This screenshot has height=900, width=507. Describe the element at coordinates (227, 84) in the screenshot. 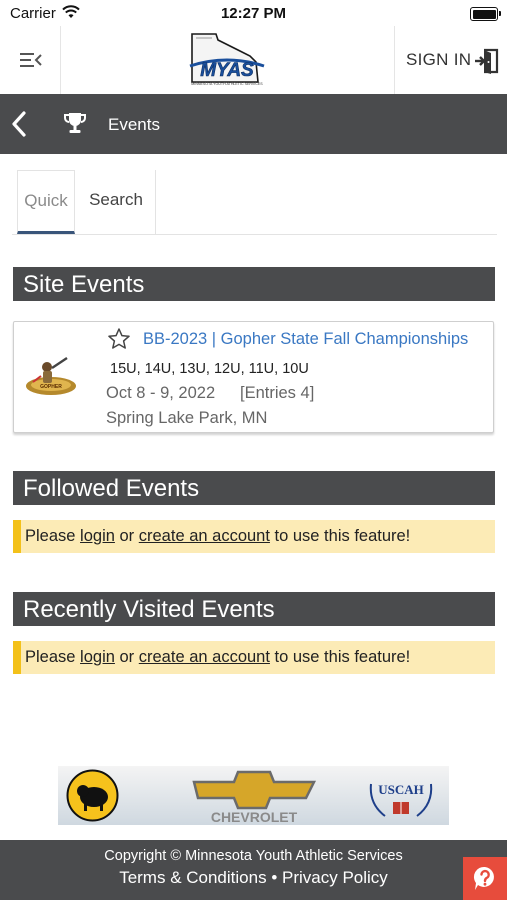

I see `svg-text:MINNESOTA YOUTH ATHLETIC SERVI: MINNESOTA YOUTH ATHLETIC SERVICES` at that location.